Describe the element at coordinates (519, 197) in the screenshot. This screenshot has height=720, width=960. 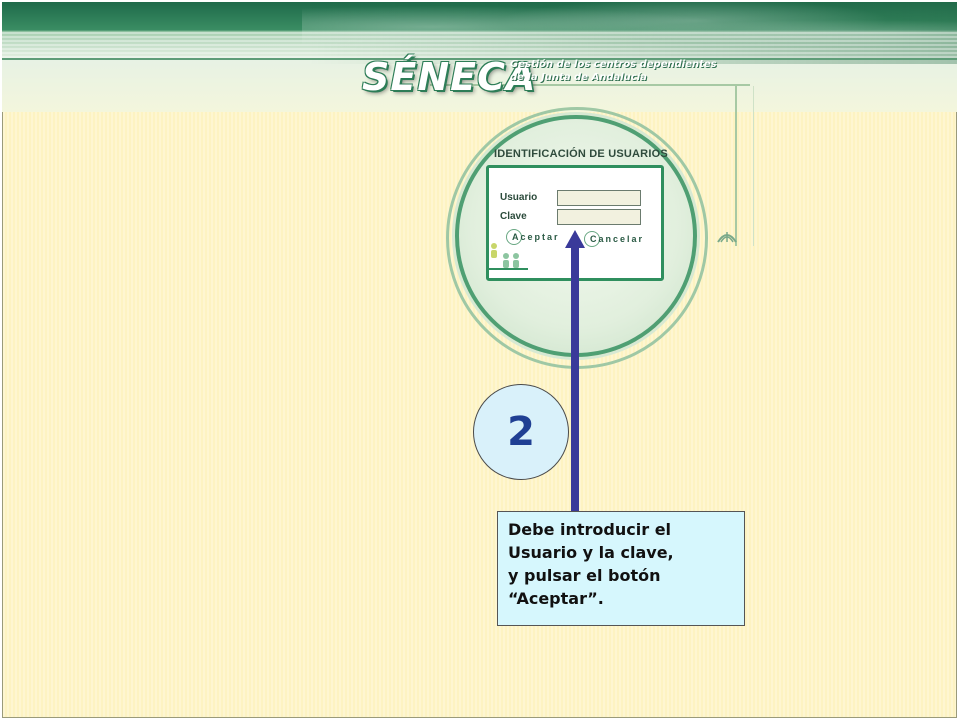
I see `user-label: Usuario` at that location.